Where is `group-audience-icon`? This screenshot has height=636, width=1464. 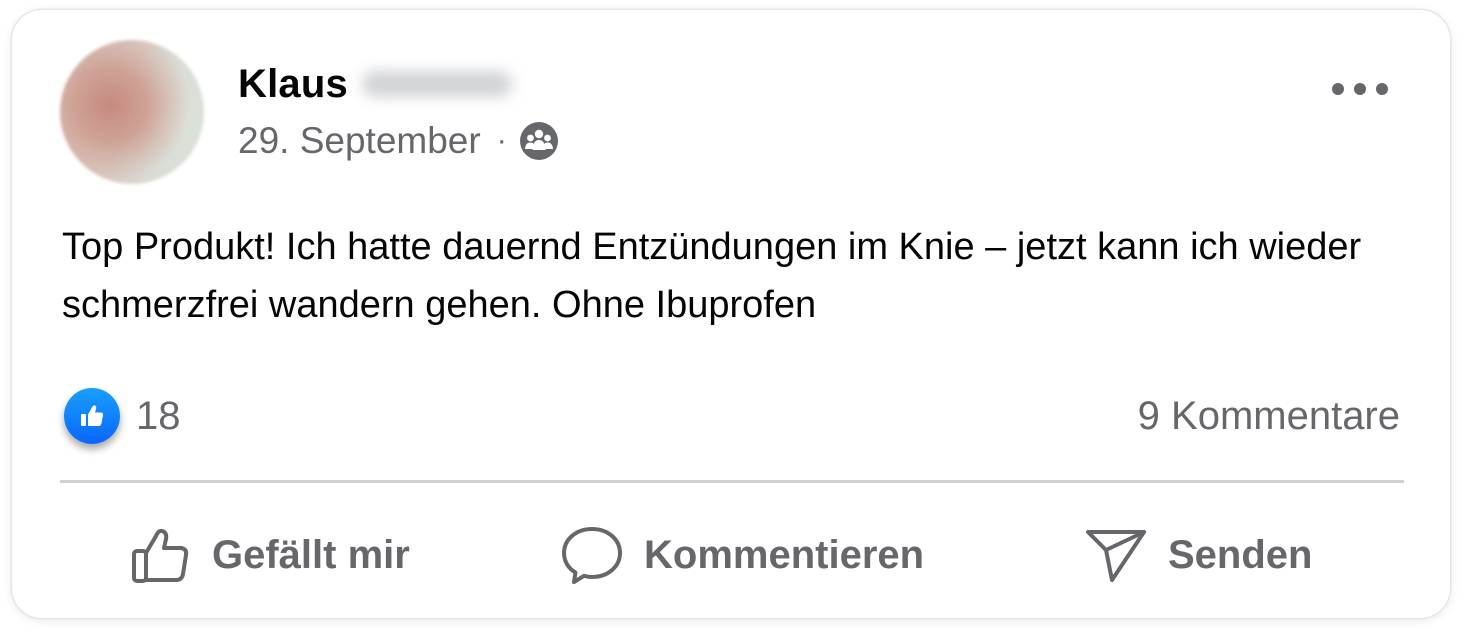
group-audience-icon is located at coordinates (539, 141).